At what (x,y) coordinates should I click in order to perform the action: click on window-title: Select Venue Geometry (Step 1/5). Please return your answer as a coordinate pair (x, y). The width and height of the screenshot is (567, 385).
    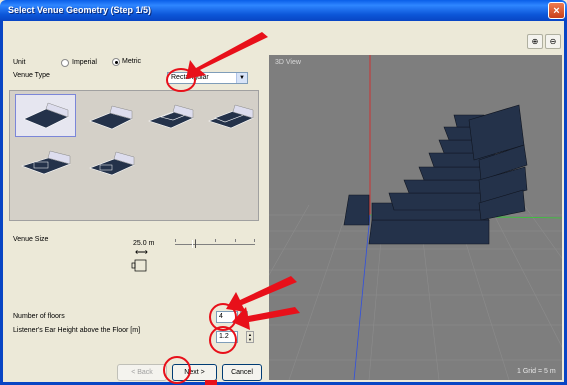
    Looking at the image, I should click on (80, 10).